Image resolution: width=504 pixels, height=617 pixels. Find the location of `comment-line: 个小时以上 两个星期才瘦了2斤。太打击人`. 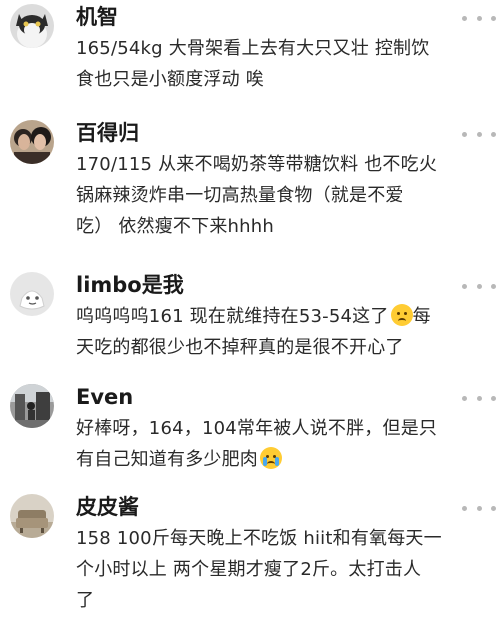

comment-line: 个小时以上 两个星期才瘦了2斤。太打击人 is located at coordinates (249, 569).